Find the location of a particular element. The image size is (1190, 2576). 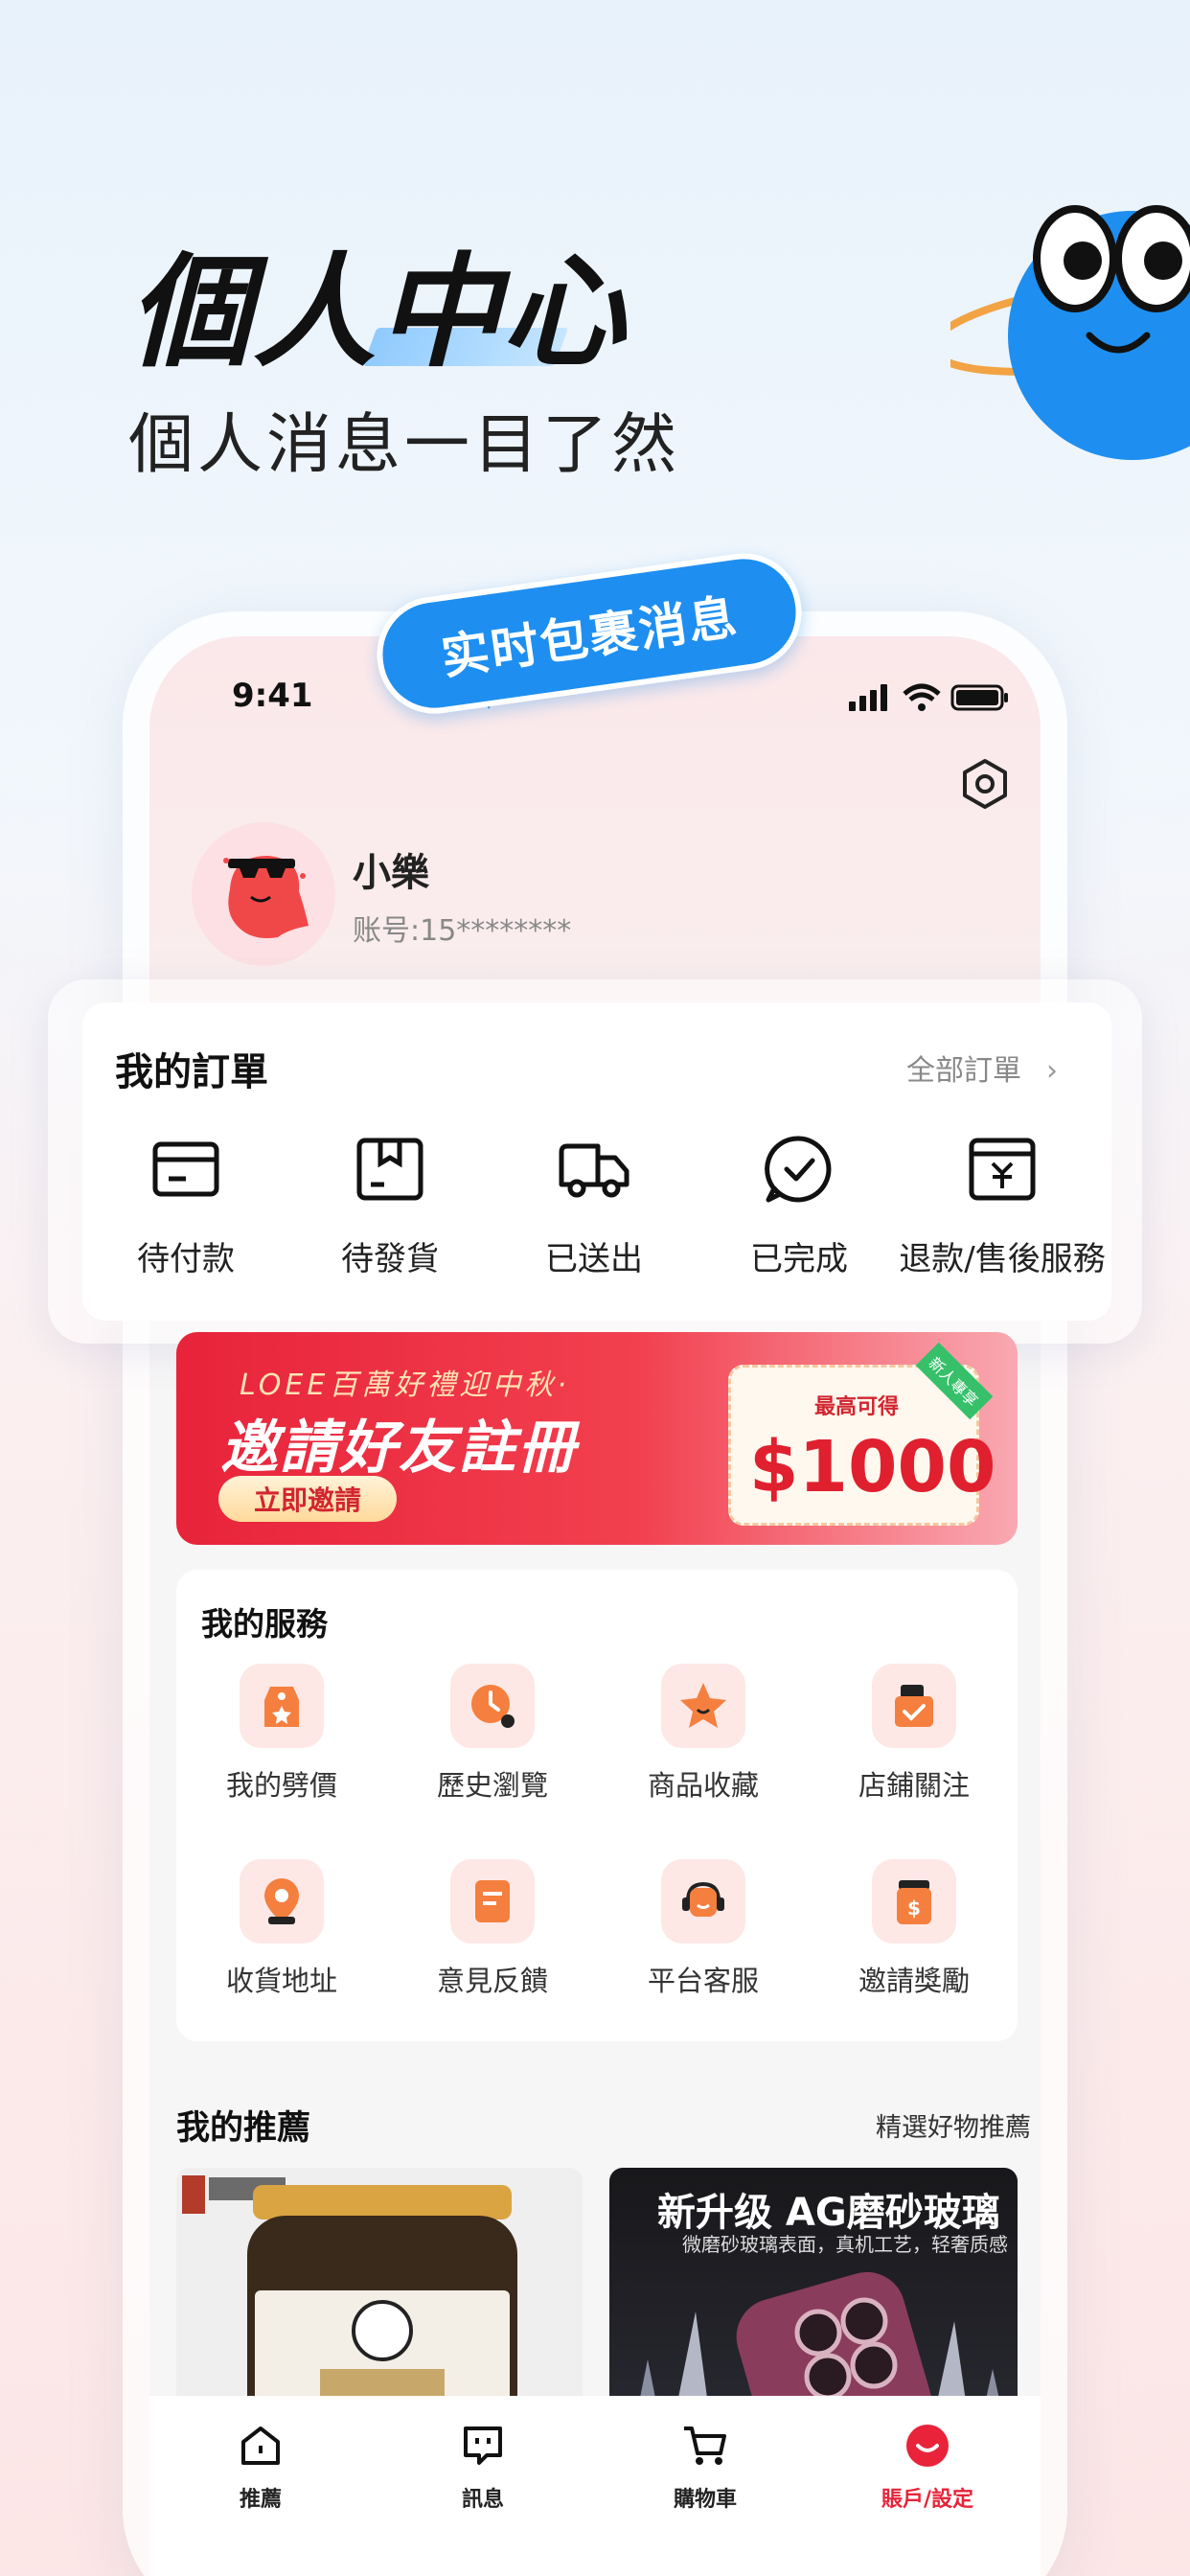

user-account: 账号:15******** is located at coordinates (463, 931).